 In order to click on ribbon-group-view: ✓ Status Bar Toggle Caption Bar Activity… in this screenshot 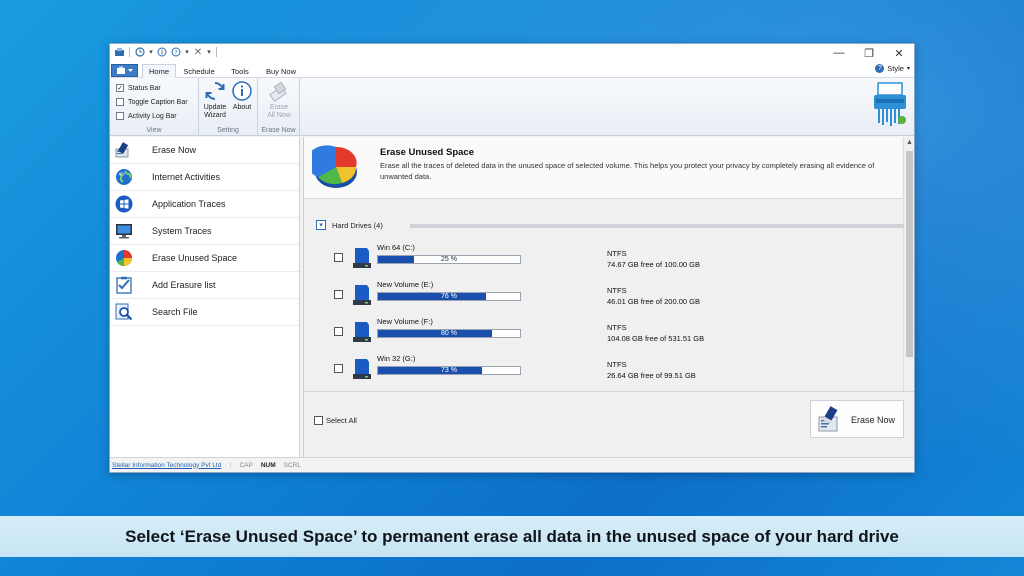, I will do `click(154, 107)`.